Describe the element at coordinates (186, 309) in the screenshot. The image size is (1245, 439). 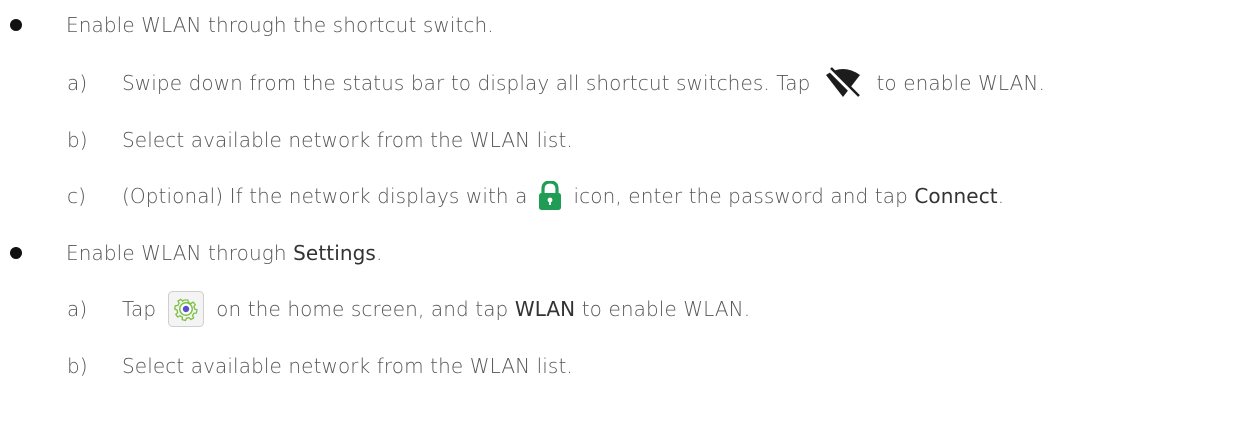
I see `settings-icon` at that location.